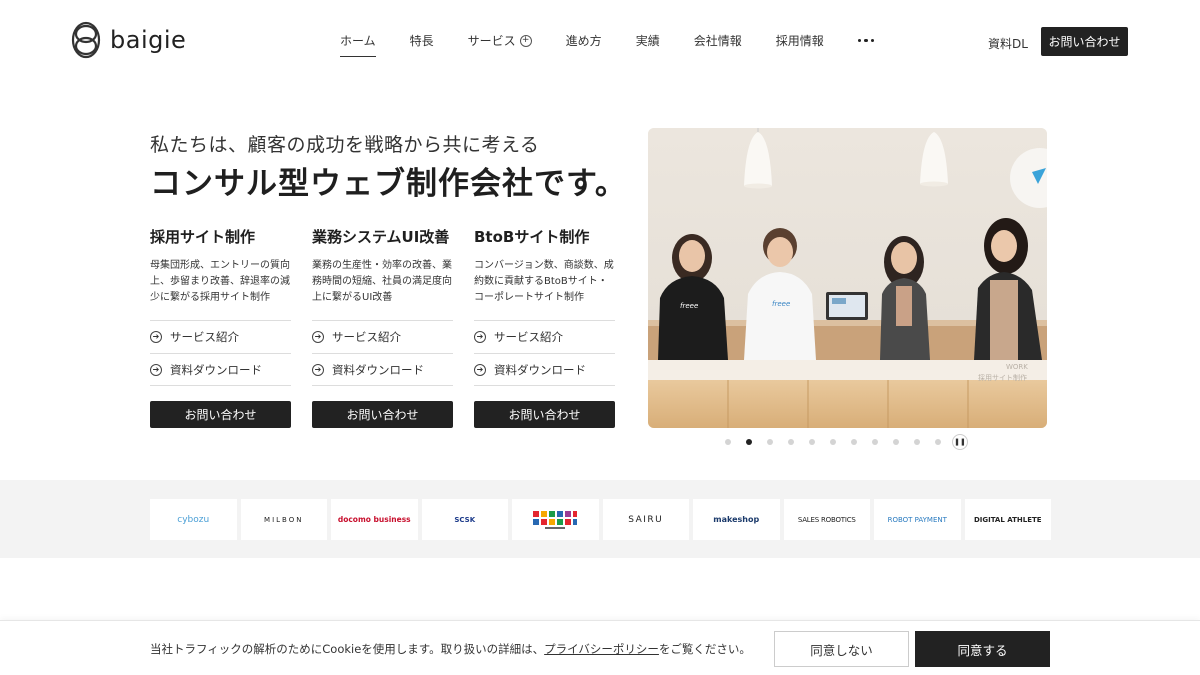 The width and height of the screenshot is (1200, 675). What do you see at coordinates (1084, 41) in the screenshot?
I see `header-contact-button: お問い合わせ` at bounding box center [1084, 41].